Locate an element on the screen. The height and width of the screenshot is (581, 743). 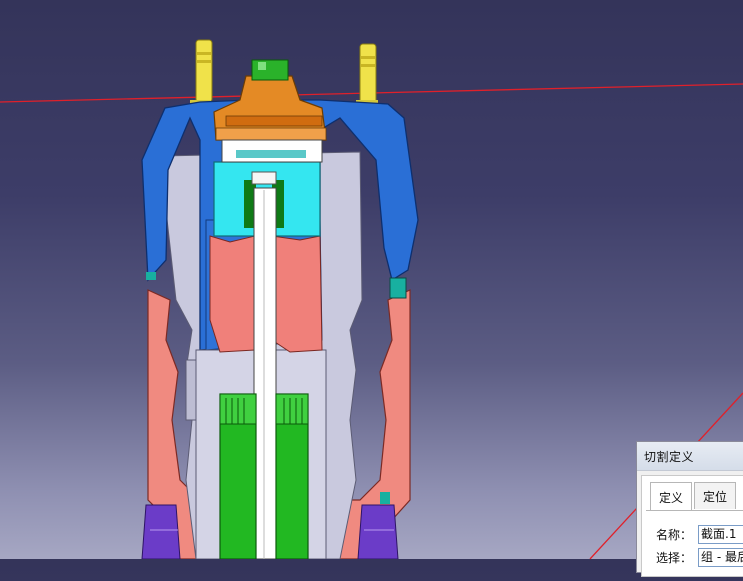
dialog-titlebar: 切割定义 is located at coordinates (690, 456).